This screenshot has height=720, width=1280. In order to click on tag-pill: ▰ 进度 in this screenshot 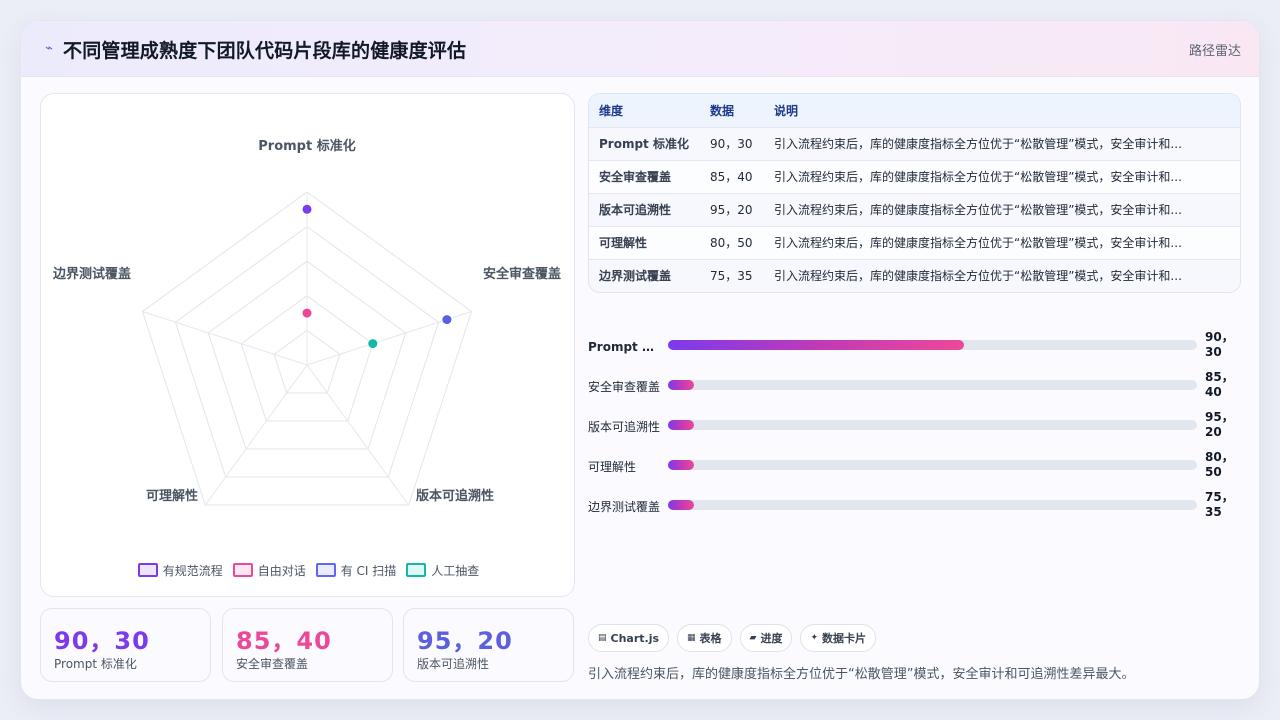, I will do `click(766, 638)`.